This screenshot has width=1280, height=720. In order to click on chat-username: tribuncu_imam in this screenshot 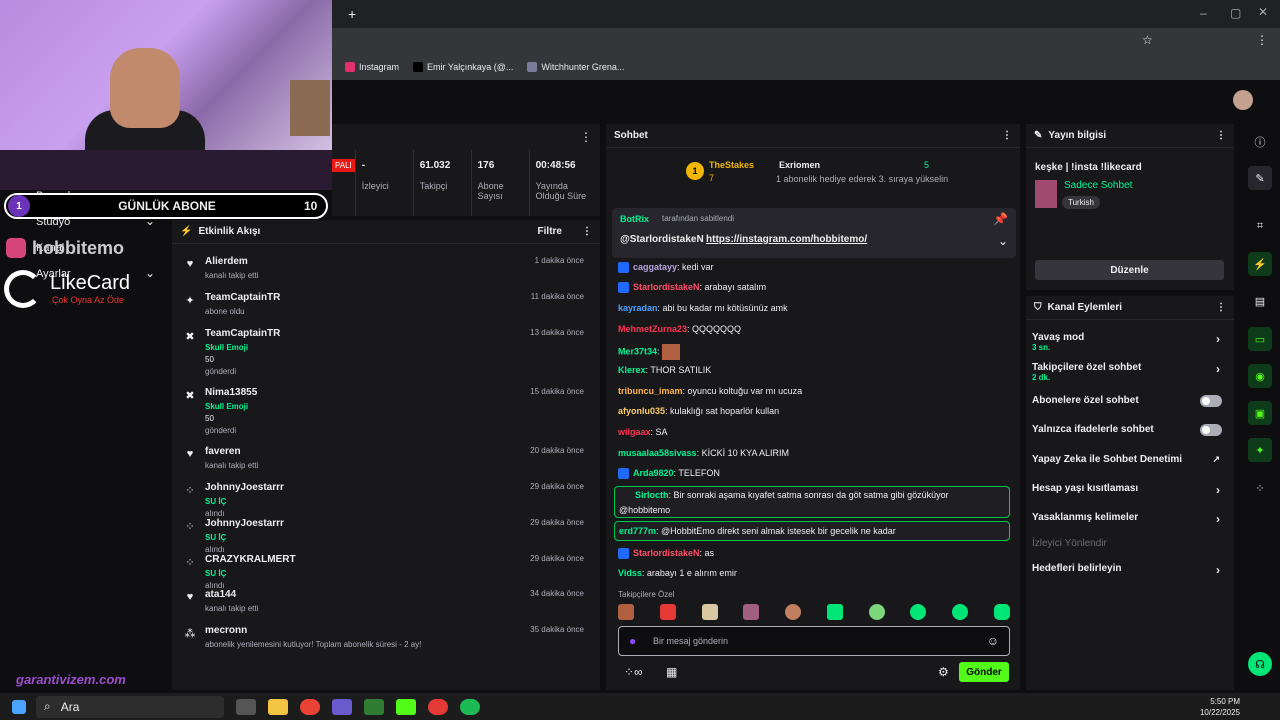, I will do `click(650, 391)`.